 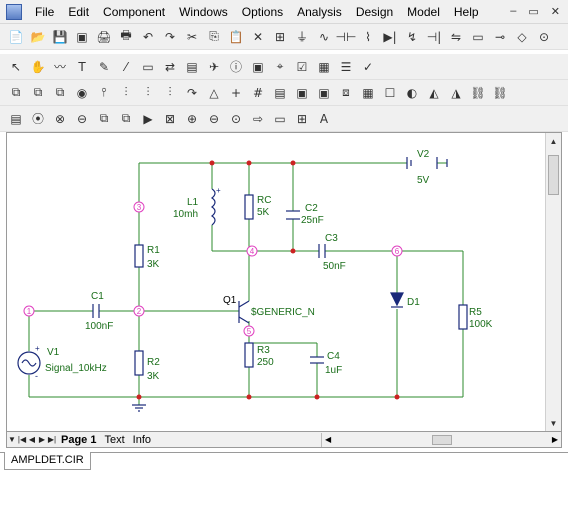 What do you see at coordinates (544, 37) in the screenshot?
I see `toolbar1-button-24-icon: ⊙` at bounding box center [544, 37].